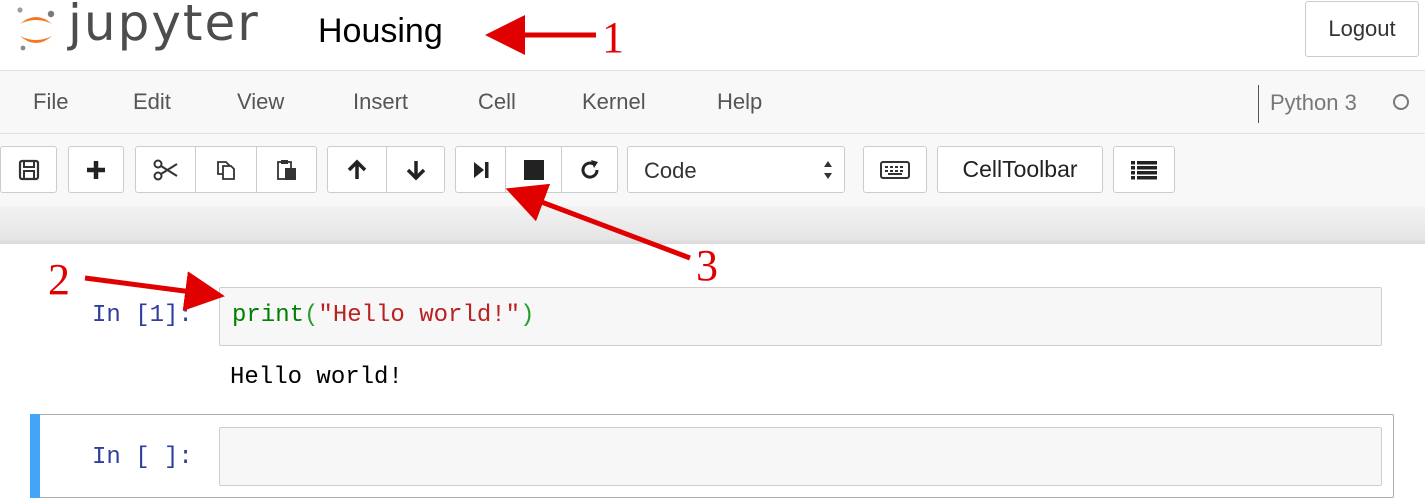 The height and width of the screenshot is (499, 1425). Describe the element at coordinates (142, 315) in the screenshot. I see `cell-prompt: In [1]:` at that location.